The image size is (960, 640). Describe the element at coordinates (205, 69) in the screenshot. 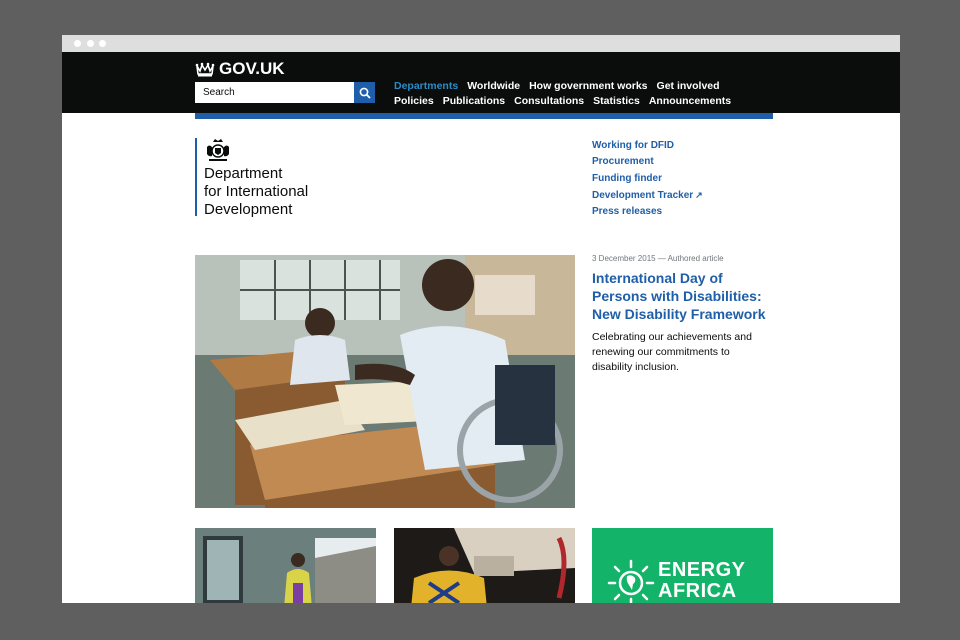

I see `crown-icon` at that location.